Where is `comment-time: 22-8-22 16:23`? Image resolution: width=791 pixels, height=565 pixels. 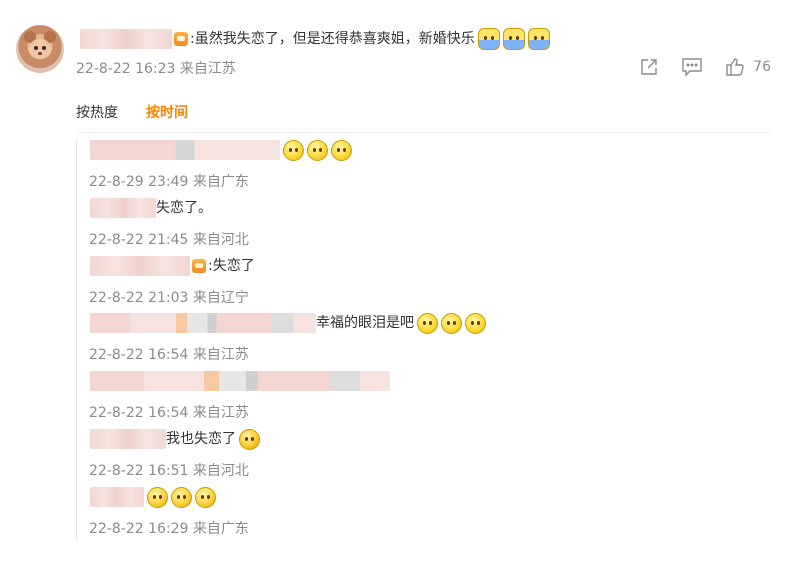 comment-time: 22-8-22 16:23 is located at coordinates (126, 69).